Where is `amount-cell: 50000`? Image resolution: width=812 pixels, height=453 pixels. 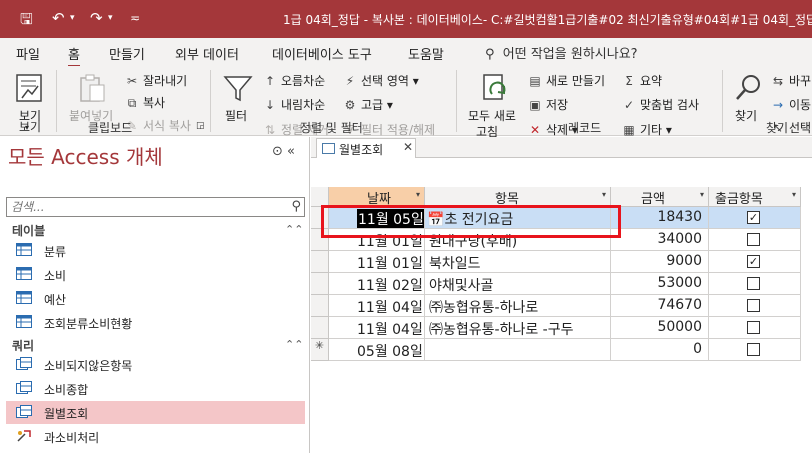 amount-cell: 50000 is located at coordinates (660, 328).